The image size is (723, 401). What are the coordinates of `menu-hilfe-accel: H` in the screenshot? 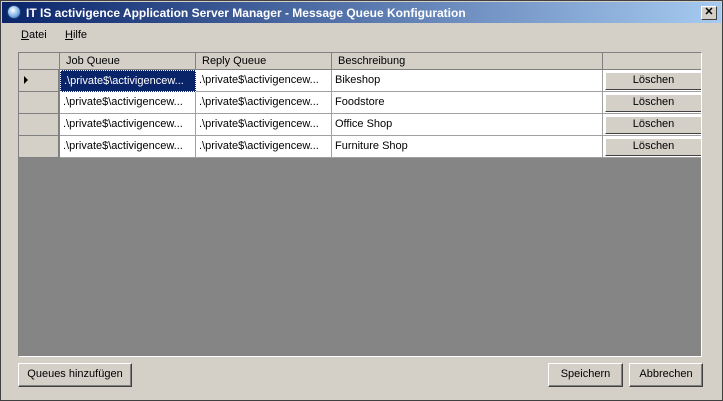 It's located at (69, 35).